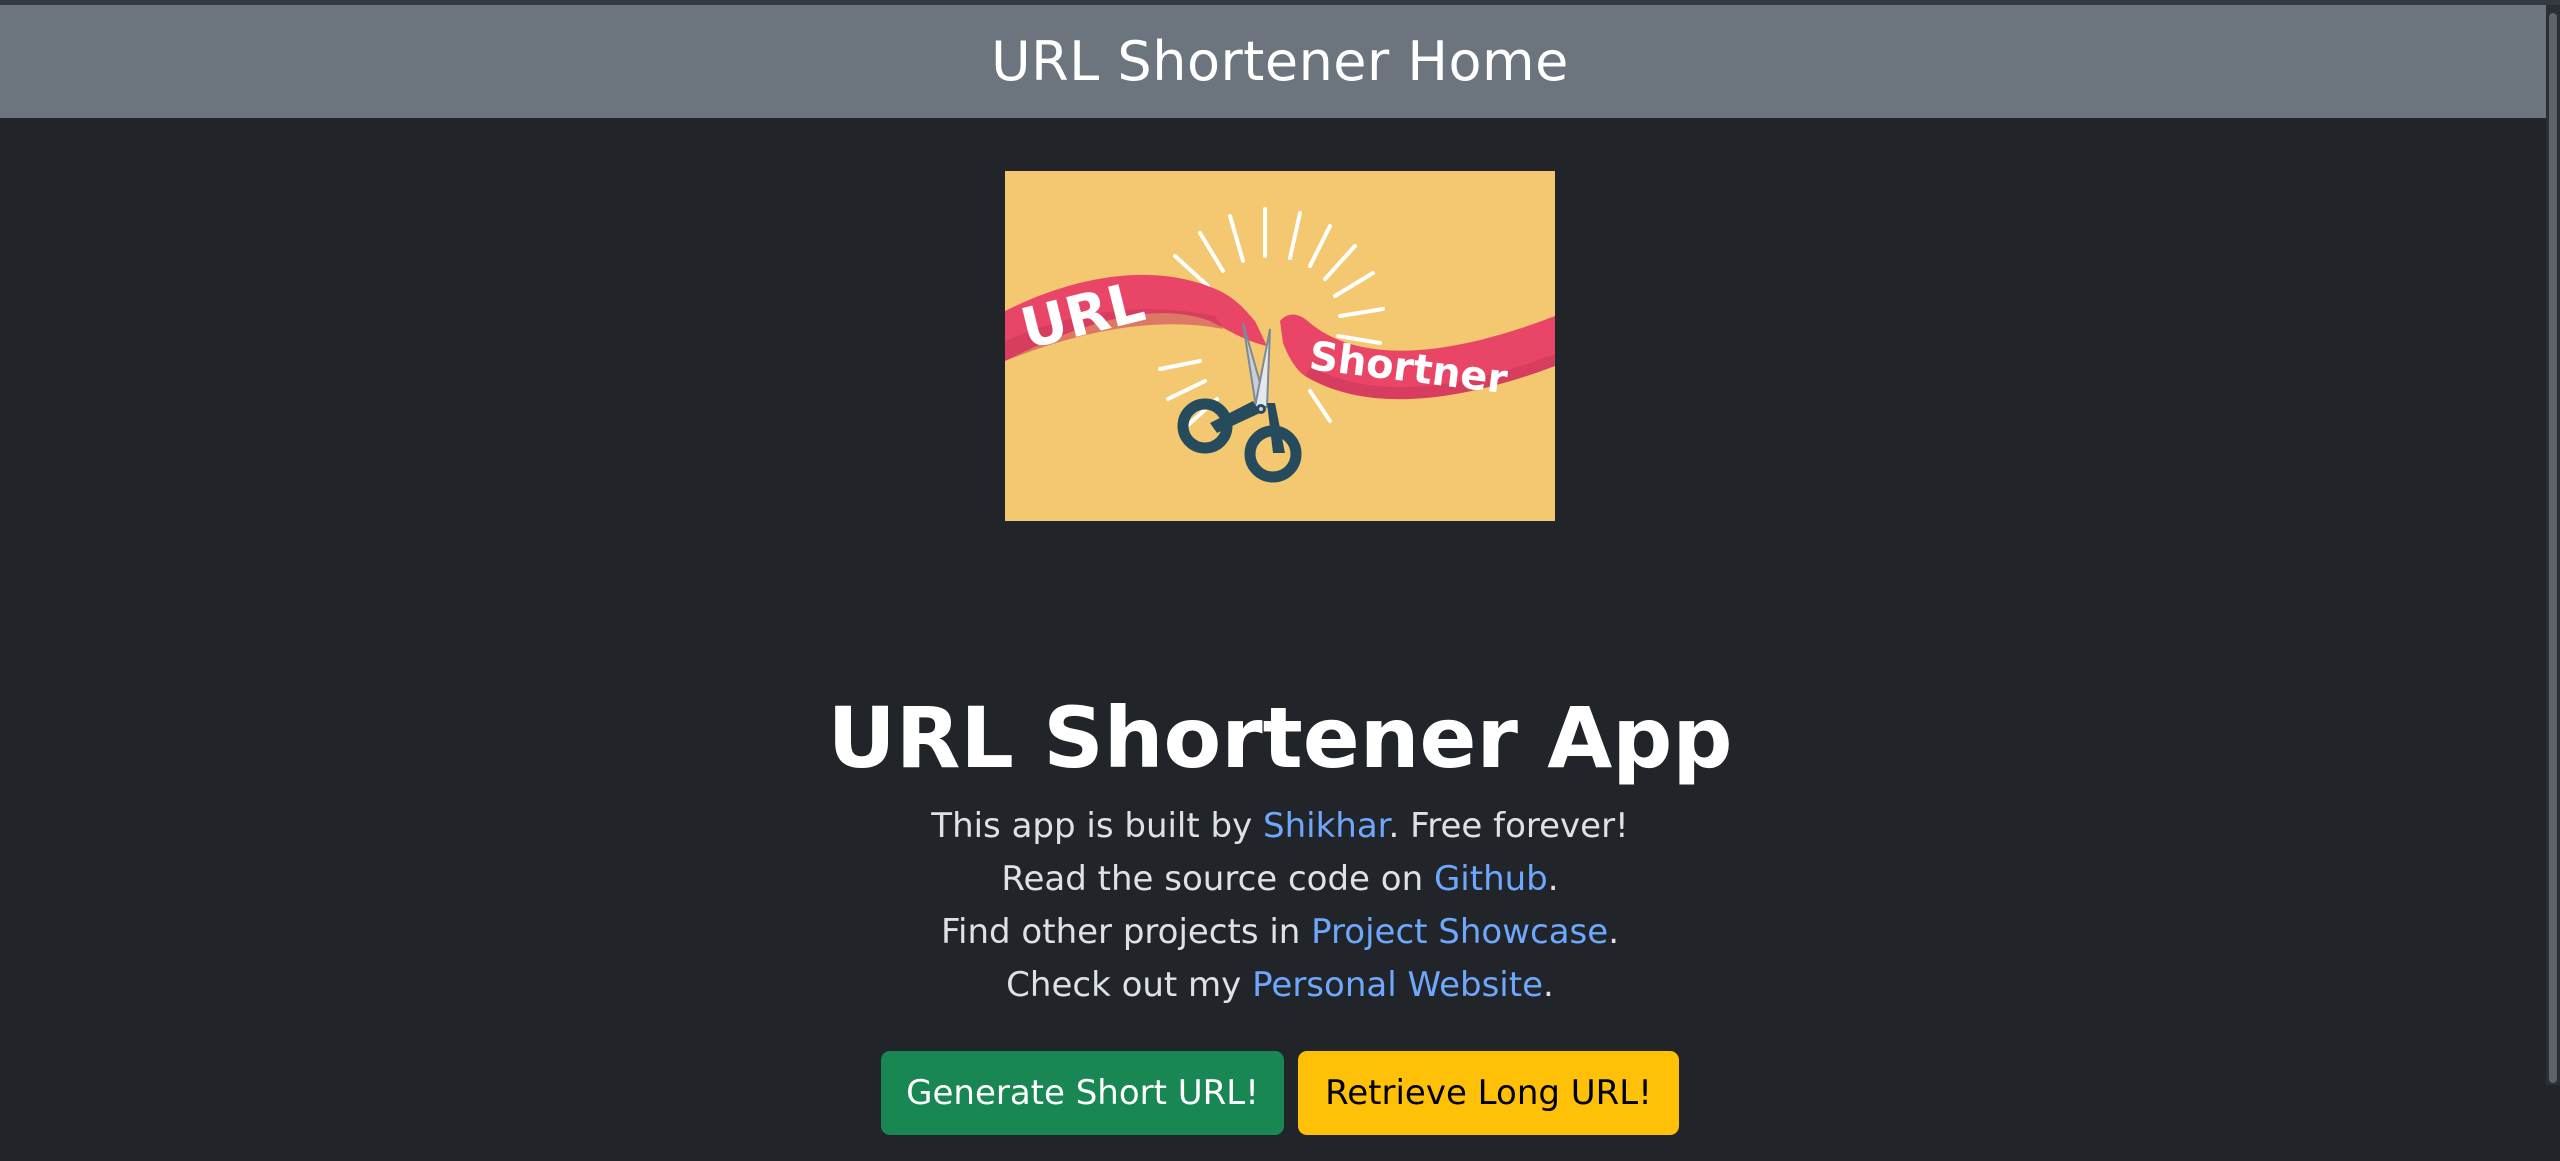  Describe the element at coordinates (1397, 985) in the screenshot. I see `personal-website-link: Personal Website` at that location.